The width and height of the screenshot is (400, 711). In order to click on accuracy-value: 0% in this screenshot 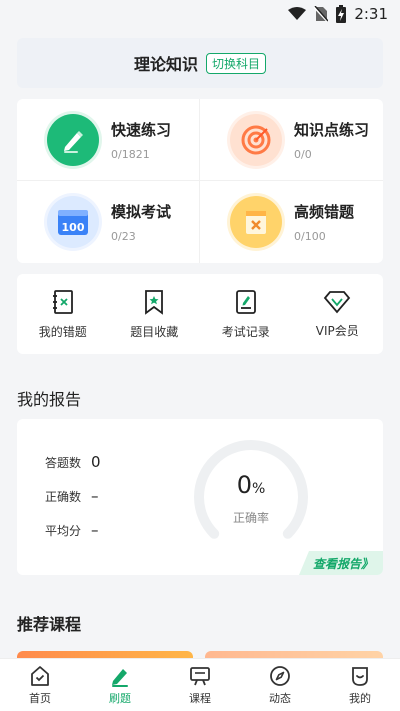, I will do `click(251, 485)`.